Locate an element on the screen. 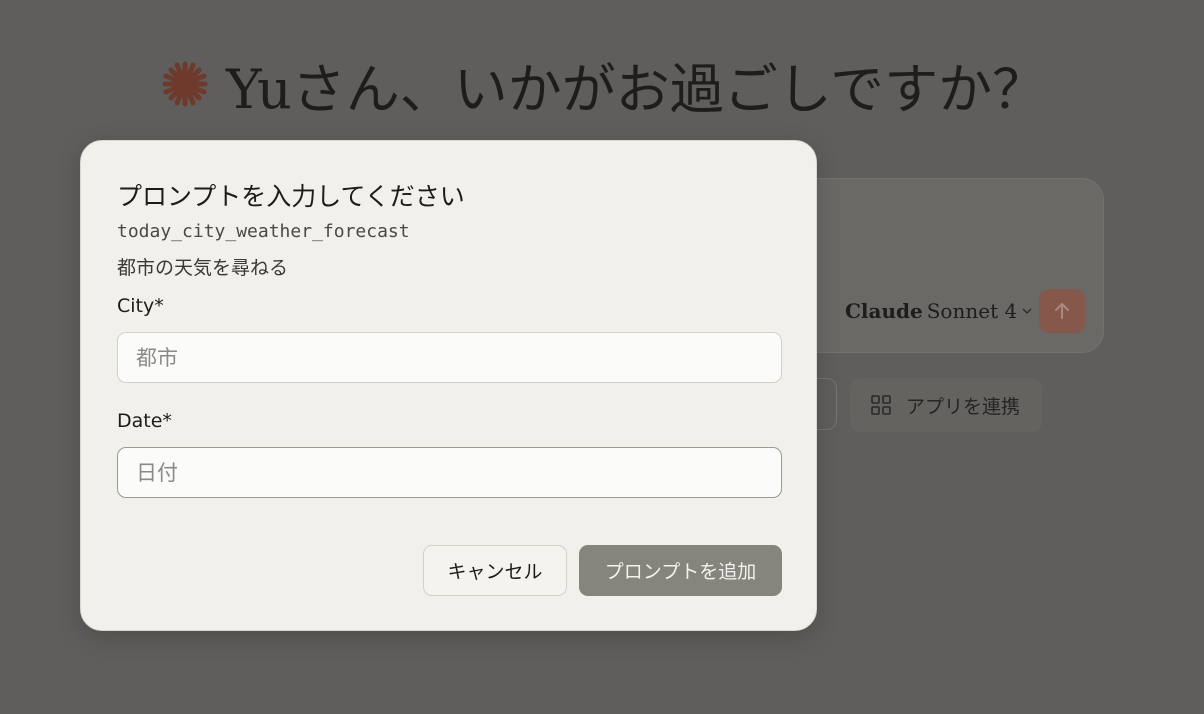  model-brand: Claude is located at coordinates (884, 311).